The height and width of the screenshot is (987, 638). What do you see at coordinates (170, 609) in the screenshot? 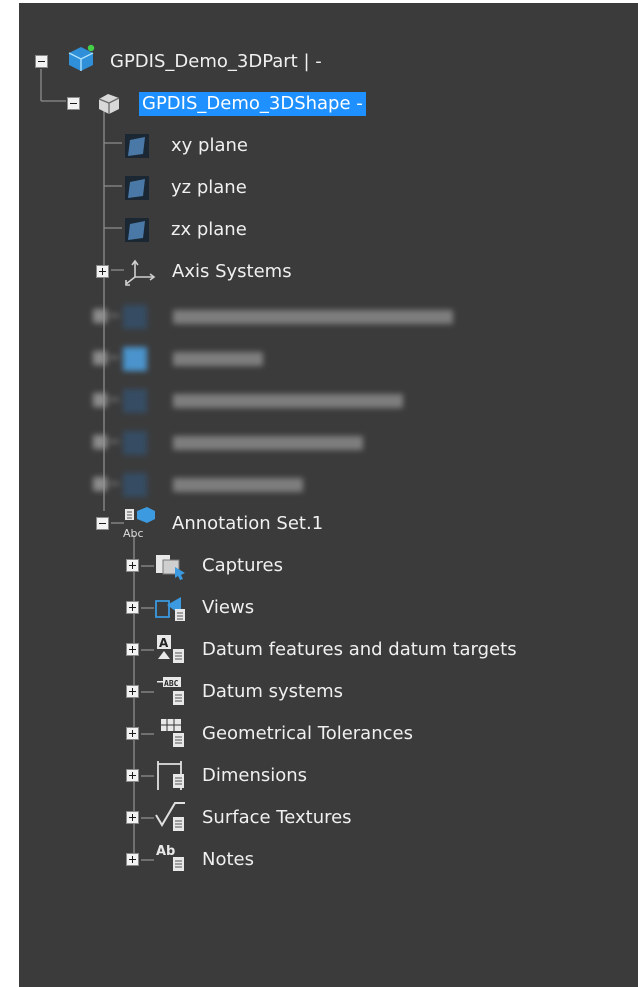
I see `views-icon` at bounding box center [170, 609].